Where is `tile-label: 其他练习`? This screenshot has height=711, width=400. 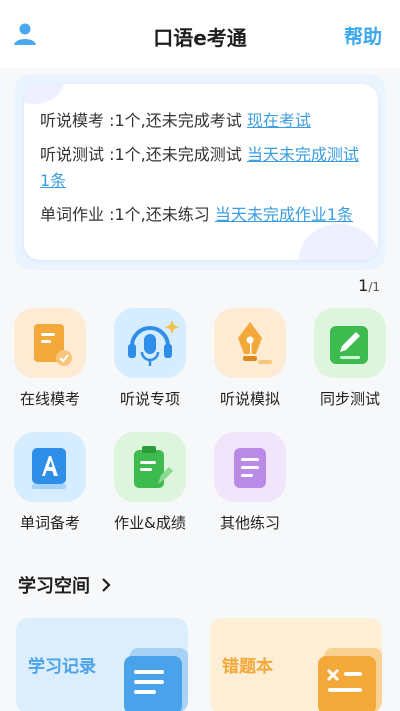 tile-label: 其他练习 is located at coordinates (249, 523).